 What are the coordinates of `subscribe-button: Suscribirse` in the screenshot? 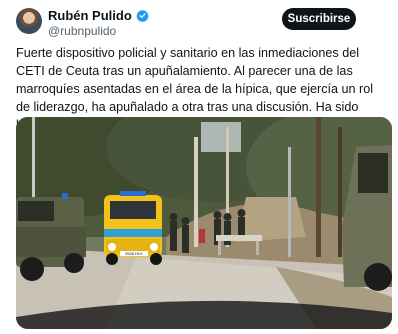 It's located at (319, 19).